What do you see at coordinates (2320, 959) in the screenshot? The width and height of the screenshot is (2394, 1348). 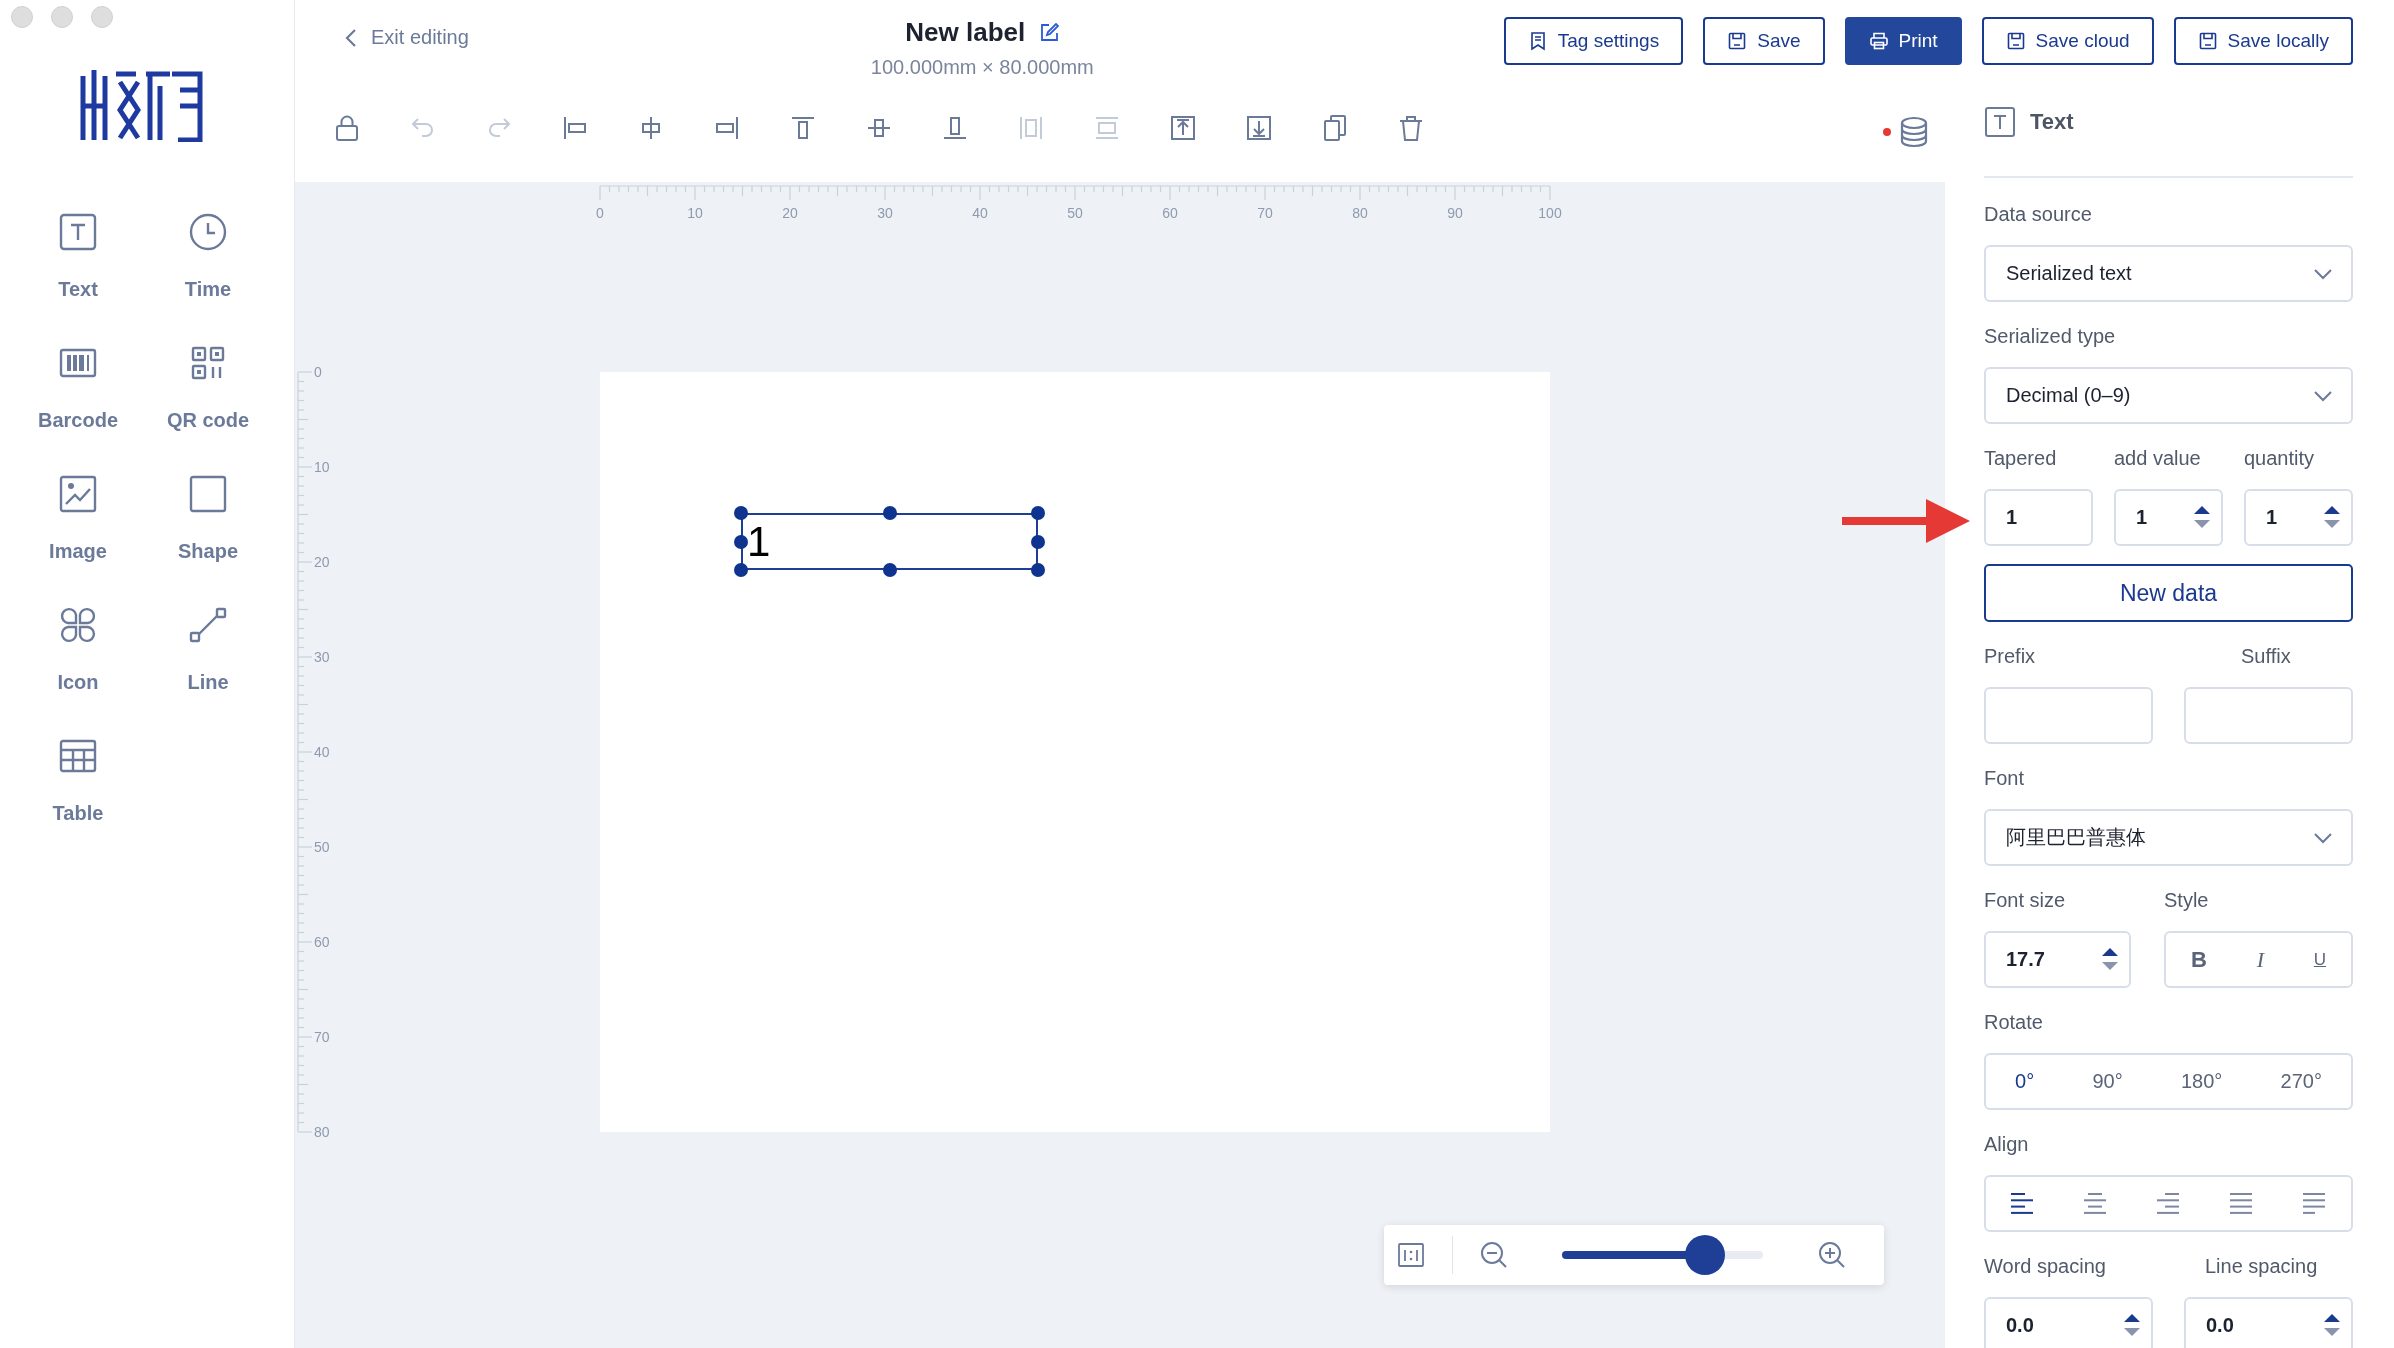 I see `underline-button: U` at bounding box center [2320, 959].